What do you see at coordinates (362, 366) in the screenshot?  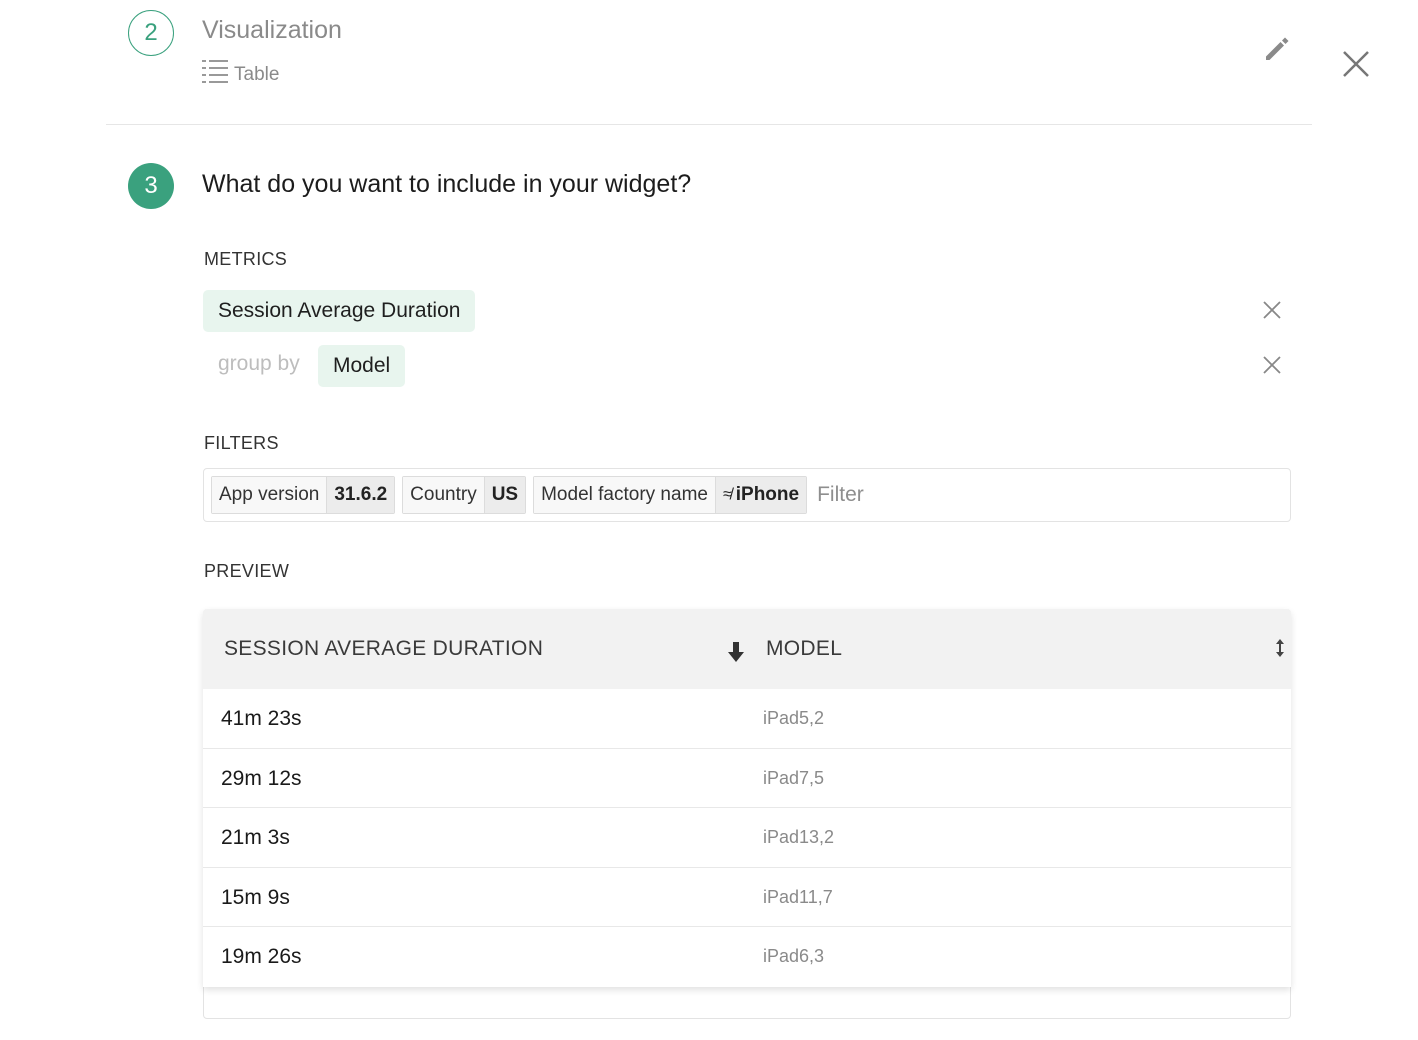 I see `group-by-chip: Model` at bounding box center [362, 366].